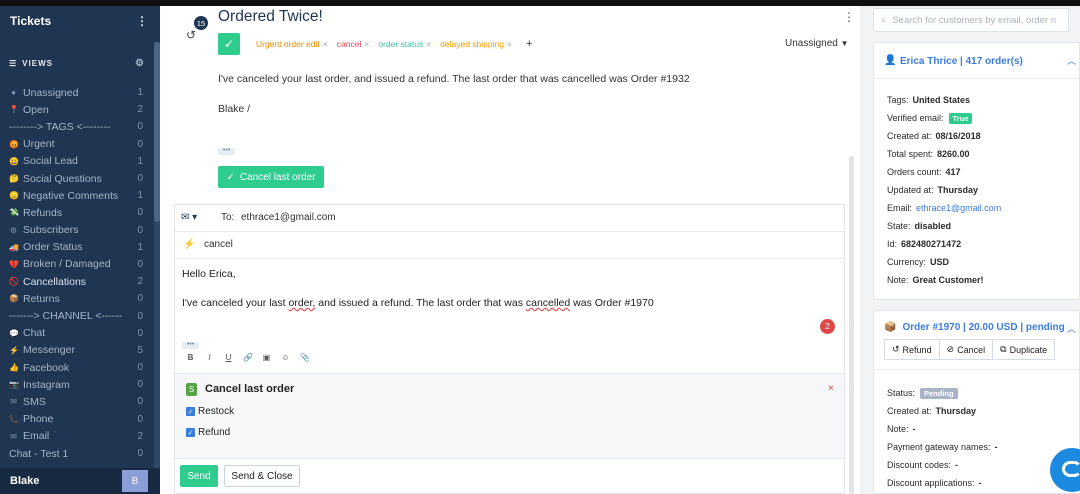 The height and width of the screenshot is (494, 1080). I want to click on email-link: ethrace1@gmail.com, so click(958, 208).